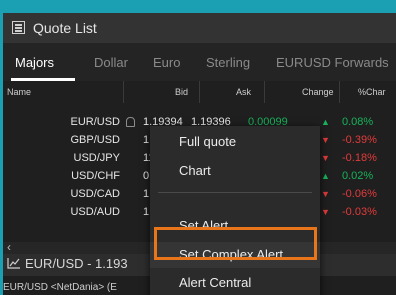 Image resolution: width=396 pixels, height=295 pixels. Describe the element at coordinates (199, 28) in the screenshot. I see `title-bar: Quote List` at that location.